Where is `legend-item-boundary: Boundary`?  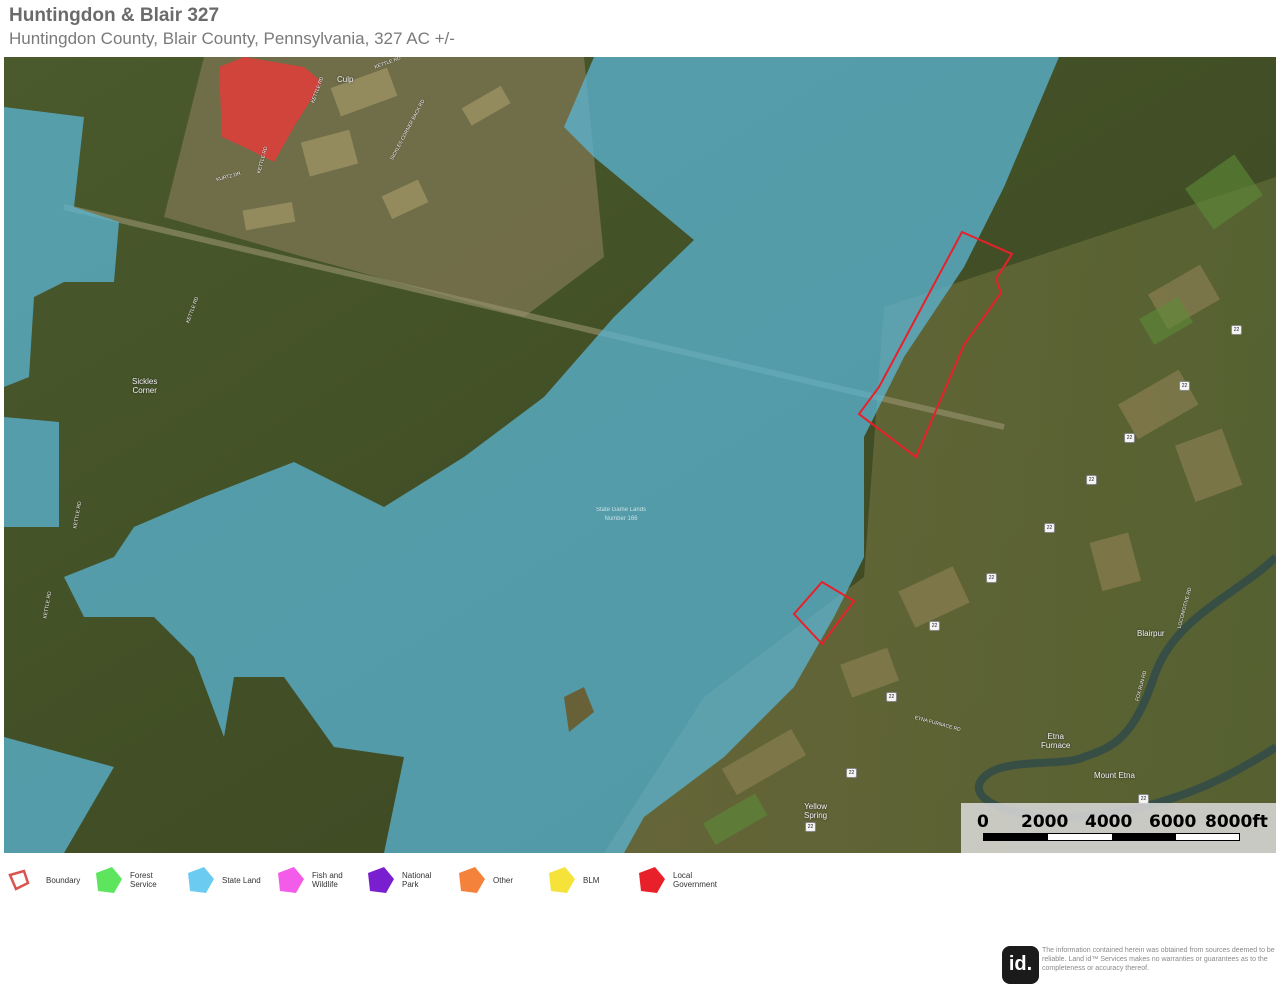
legend-item-boundary: Boundary is located at coordinates (51, 880).